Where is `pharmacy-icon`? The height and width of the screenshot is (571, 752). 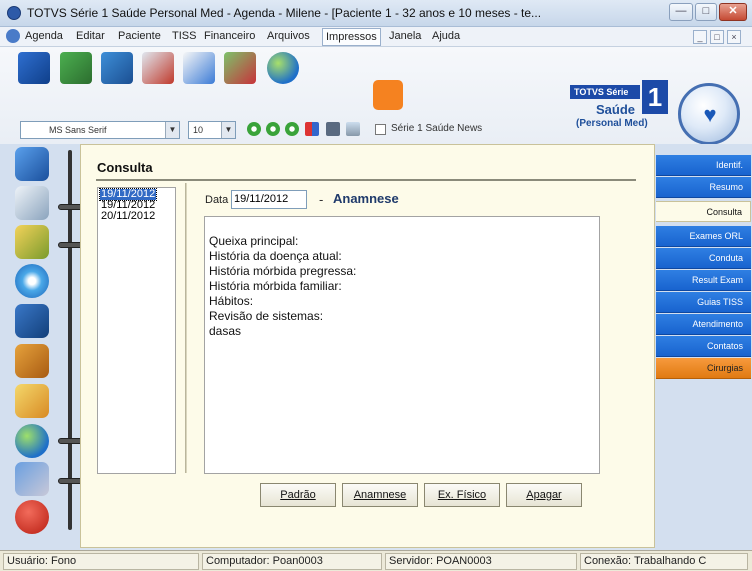 pharmacy-icon is located at coordinates (240, 68).